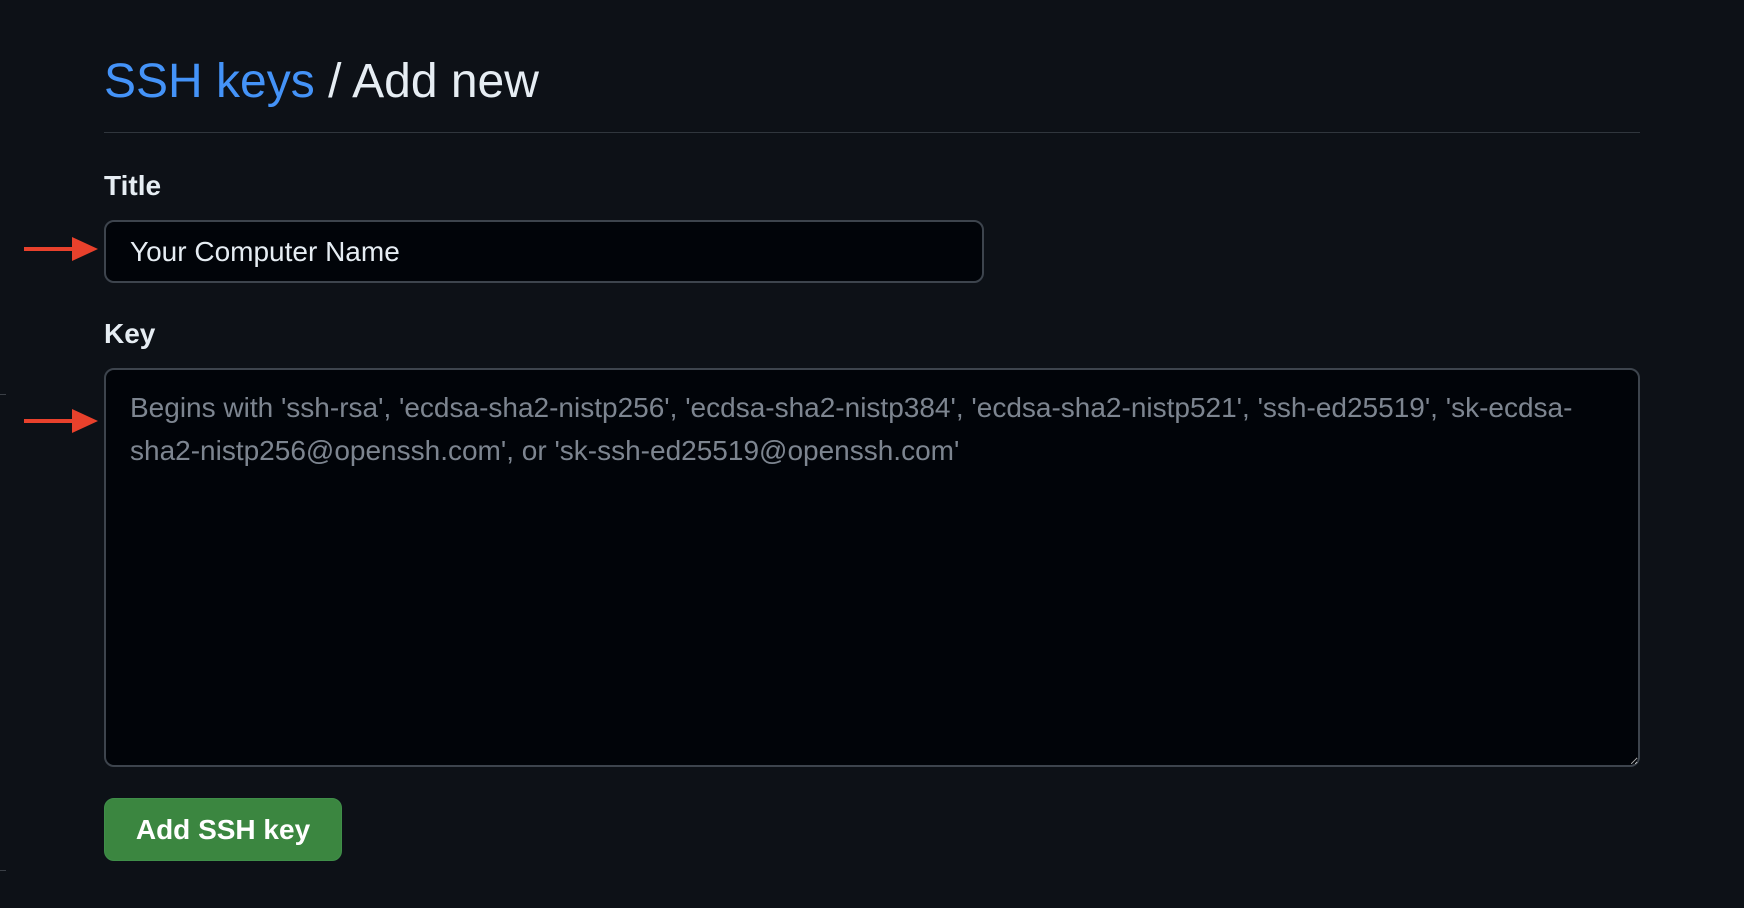 The height and width of the screenshot is (908, 1744). Describe the element at coordinates (445, 81) in the screenshot. I see `breadcrumb-current: Add new` at that location.